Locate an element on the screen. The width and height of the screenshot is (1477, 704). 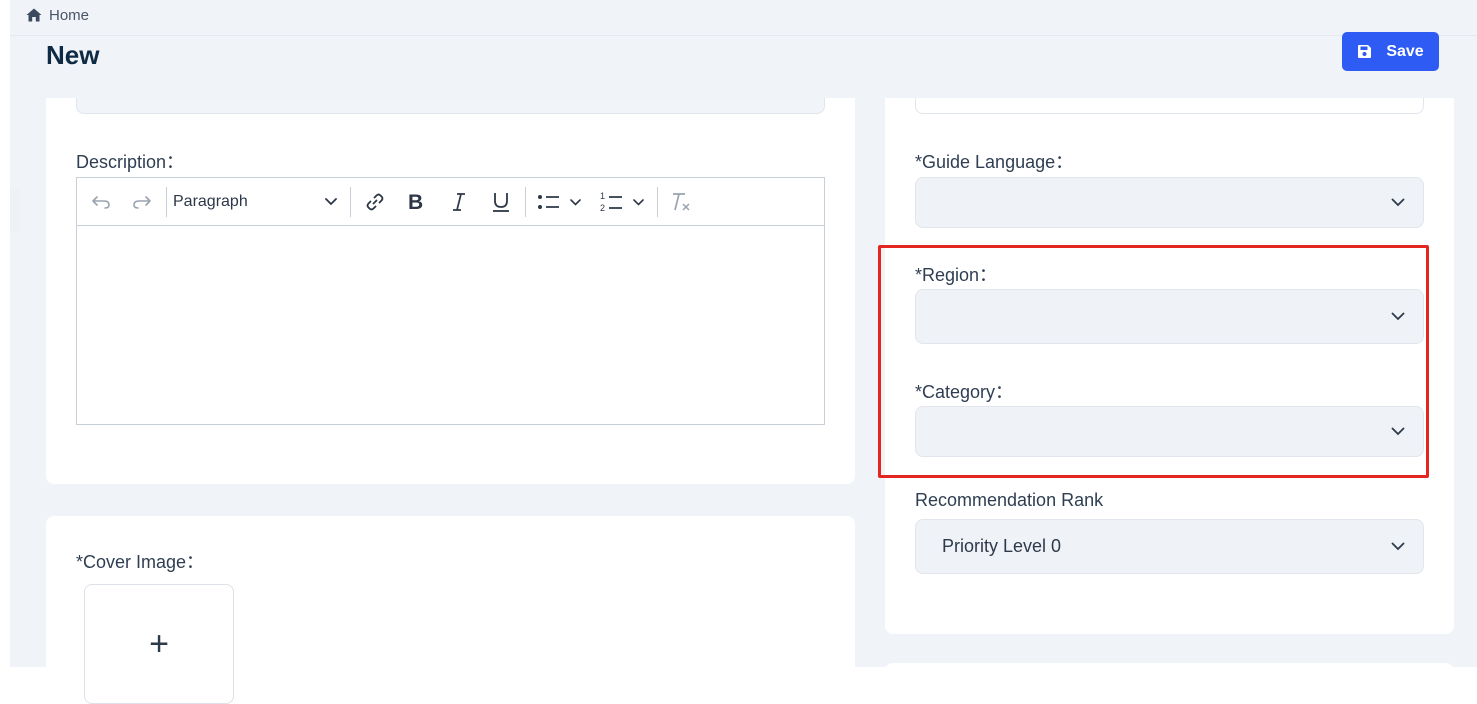
bold-icon: B is located at coordinates (416, 202).